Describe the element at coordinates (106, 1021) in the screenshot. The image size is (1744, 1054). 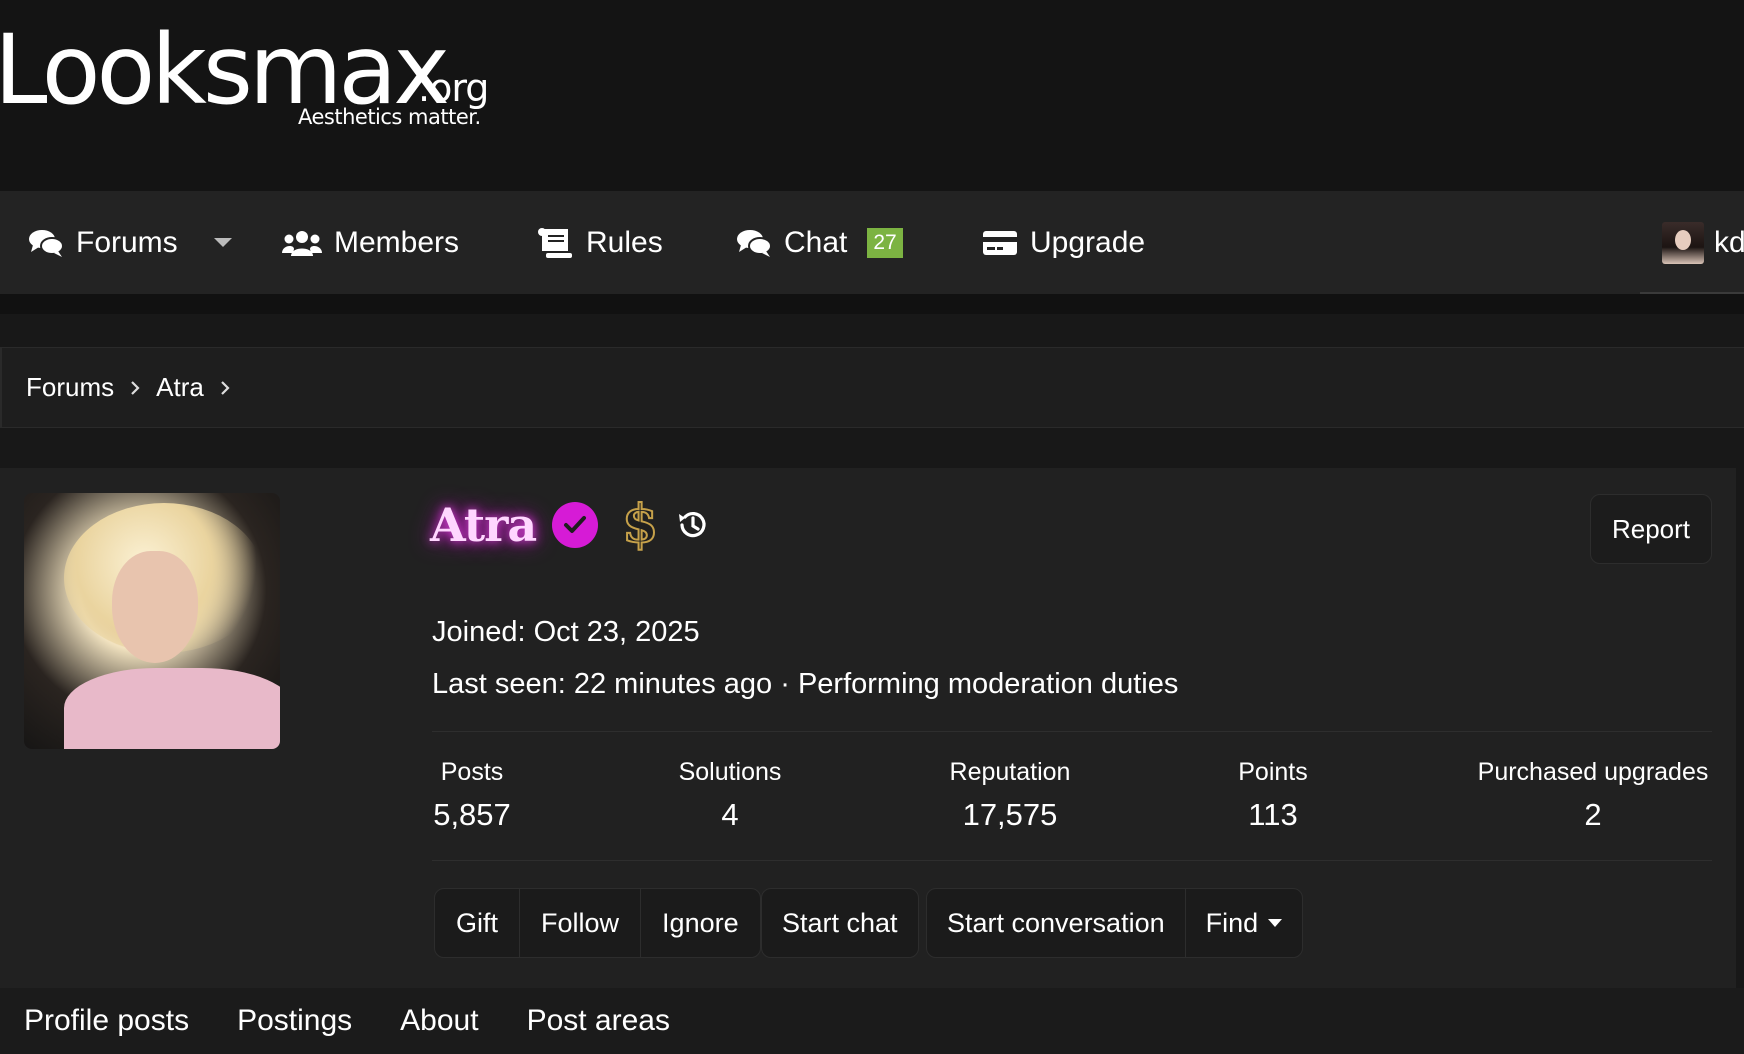
I see `tab-profile-posts: Profile posts` at that location.